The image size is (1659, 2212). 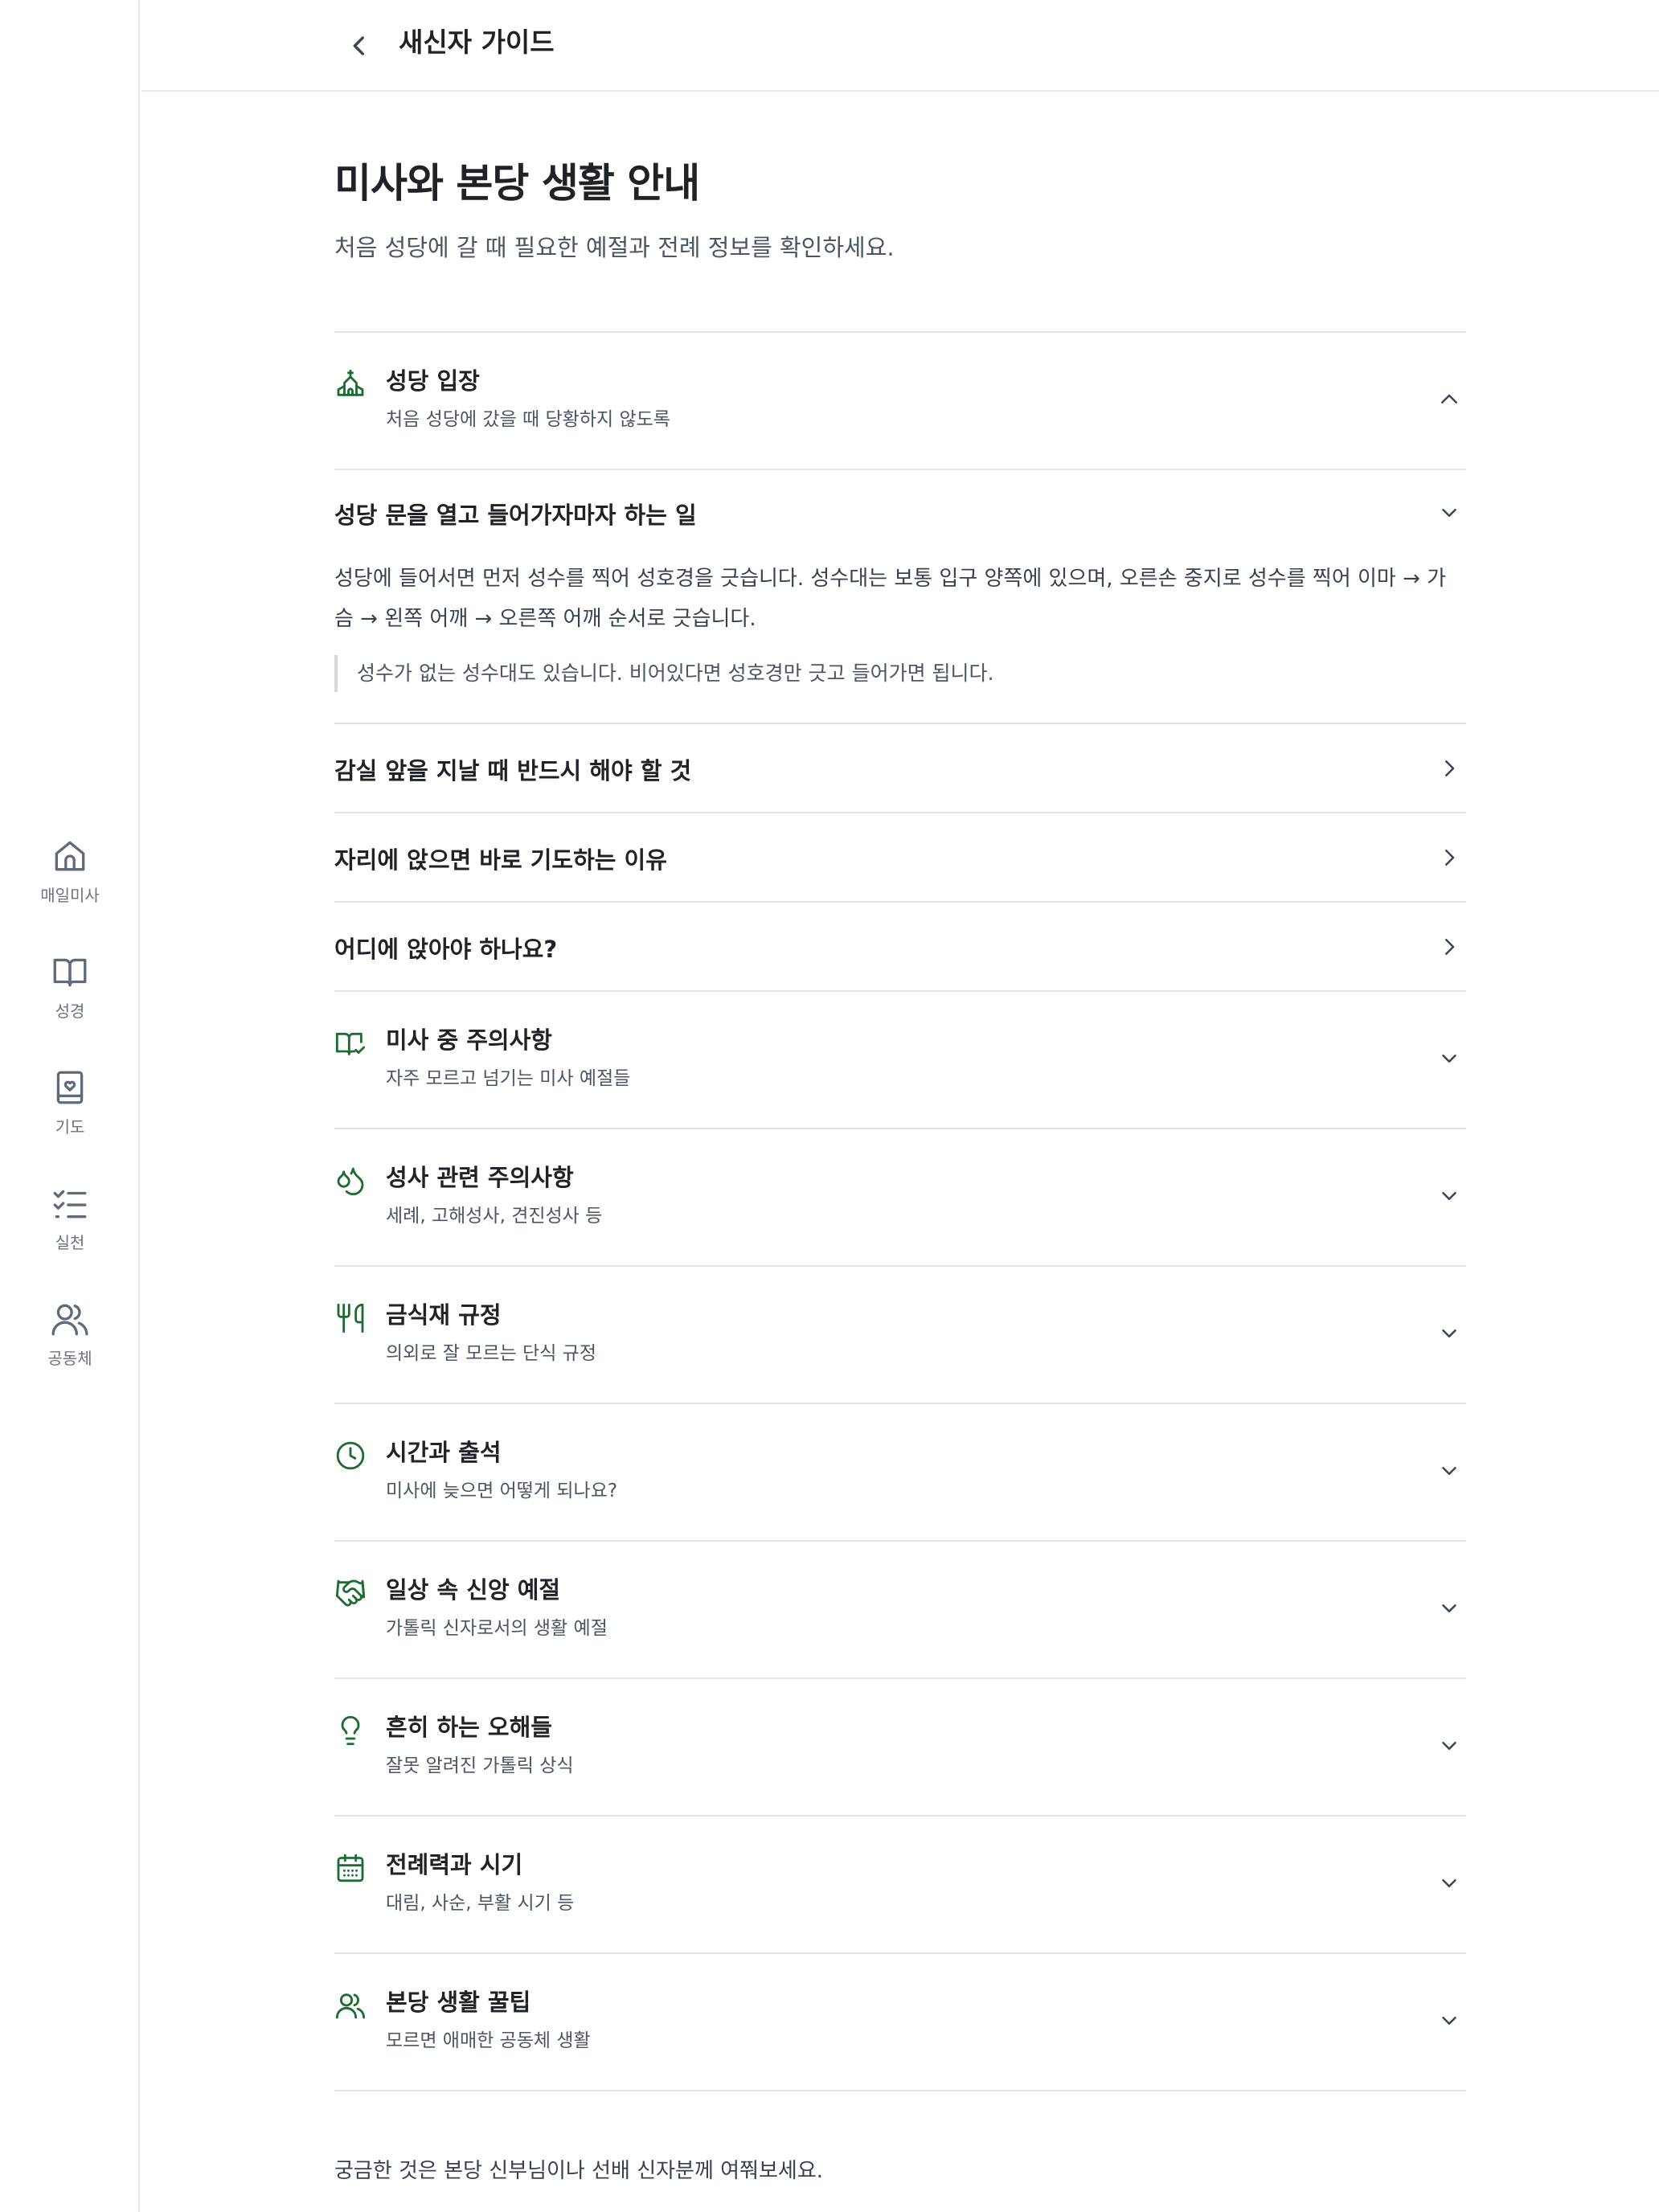 What do you see at coordinates (488, 2041) in the screenshot?
I see `section-description: 모르면 애매한 공동체 생활` at bounding box center [488, 2041].